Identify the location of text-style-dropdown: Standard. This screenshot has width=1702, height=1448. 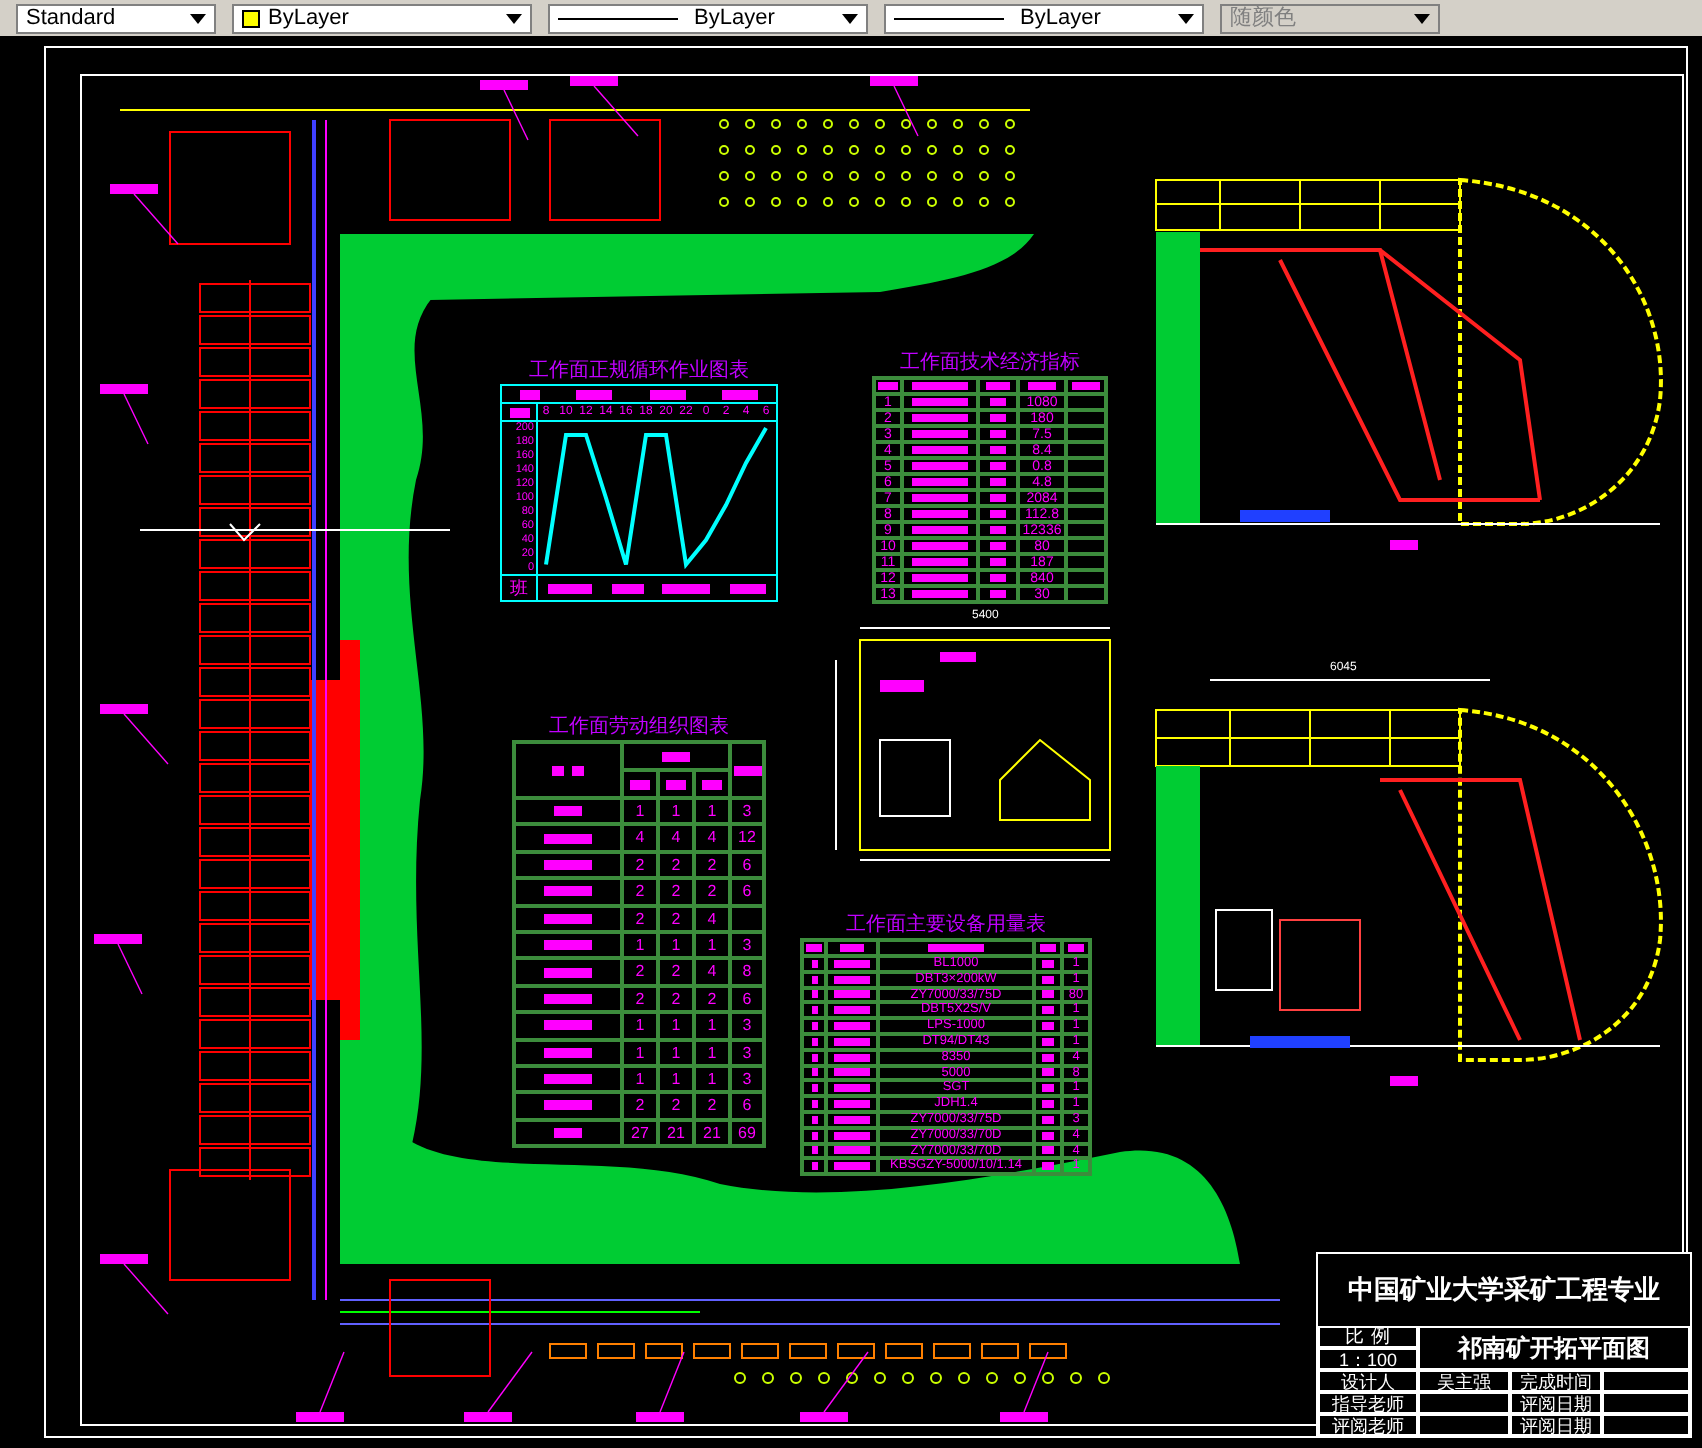
(116, 18).